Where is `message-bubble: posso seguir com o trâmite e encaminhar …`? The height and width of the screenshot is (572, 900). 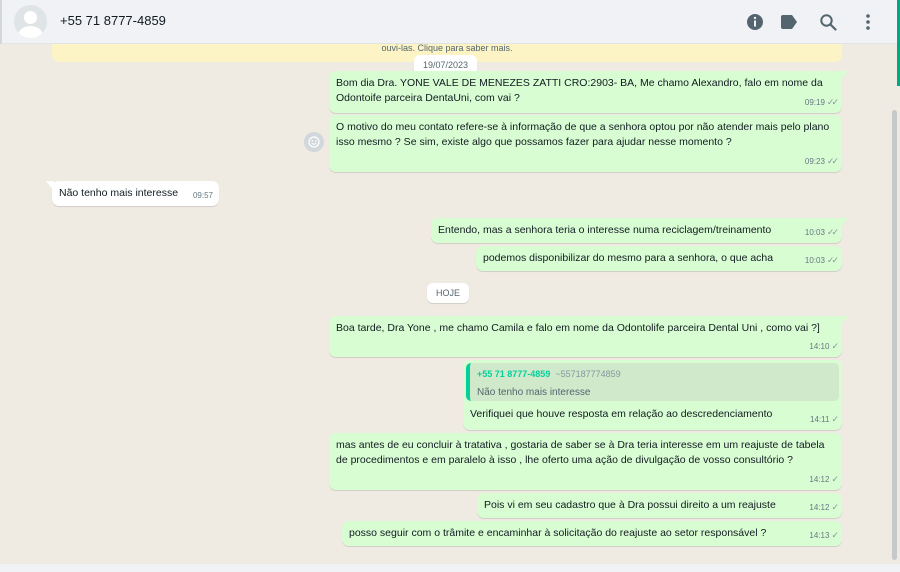 message-bubble: posso seguir com o trâmite e encaminhar … is located at coordinates (592, 533).